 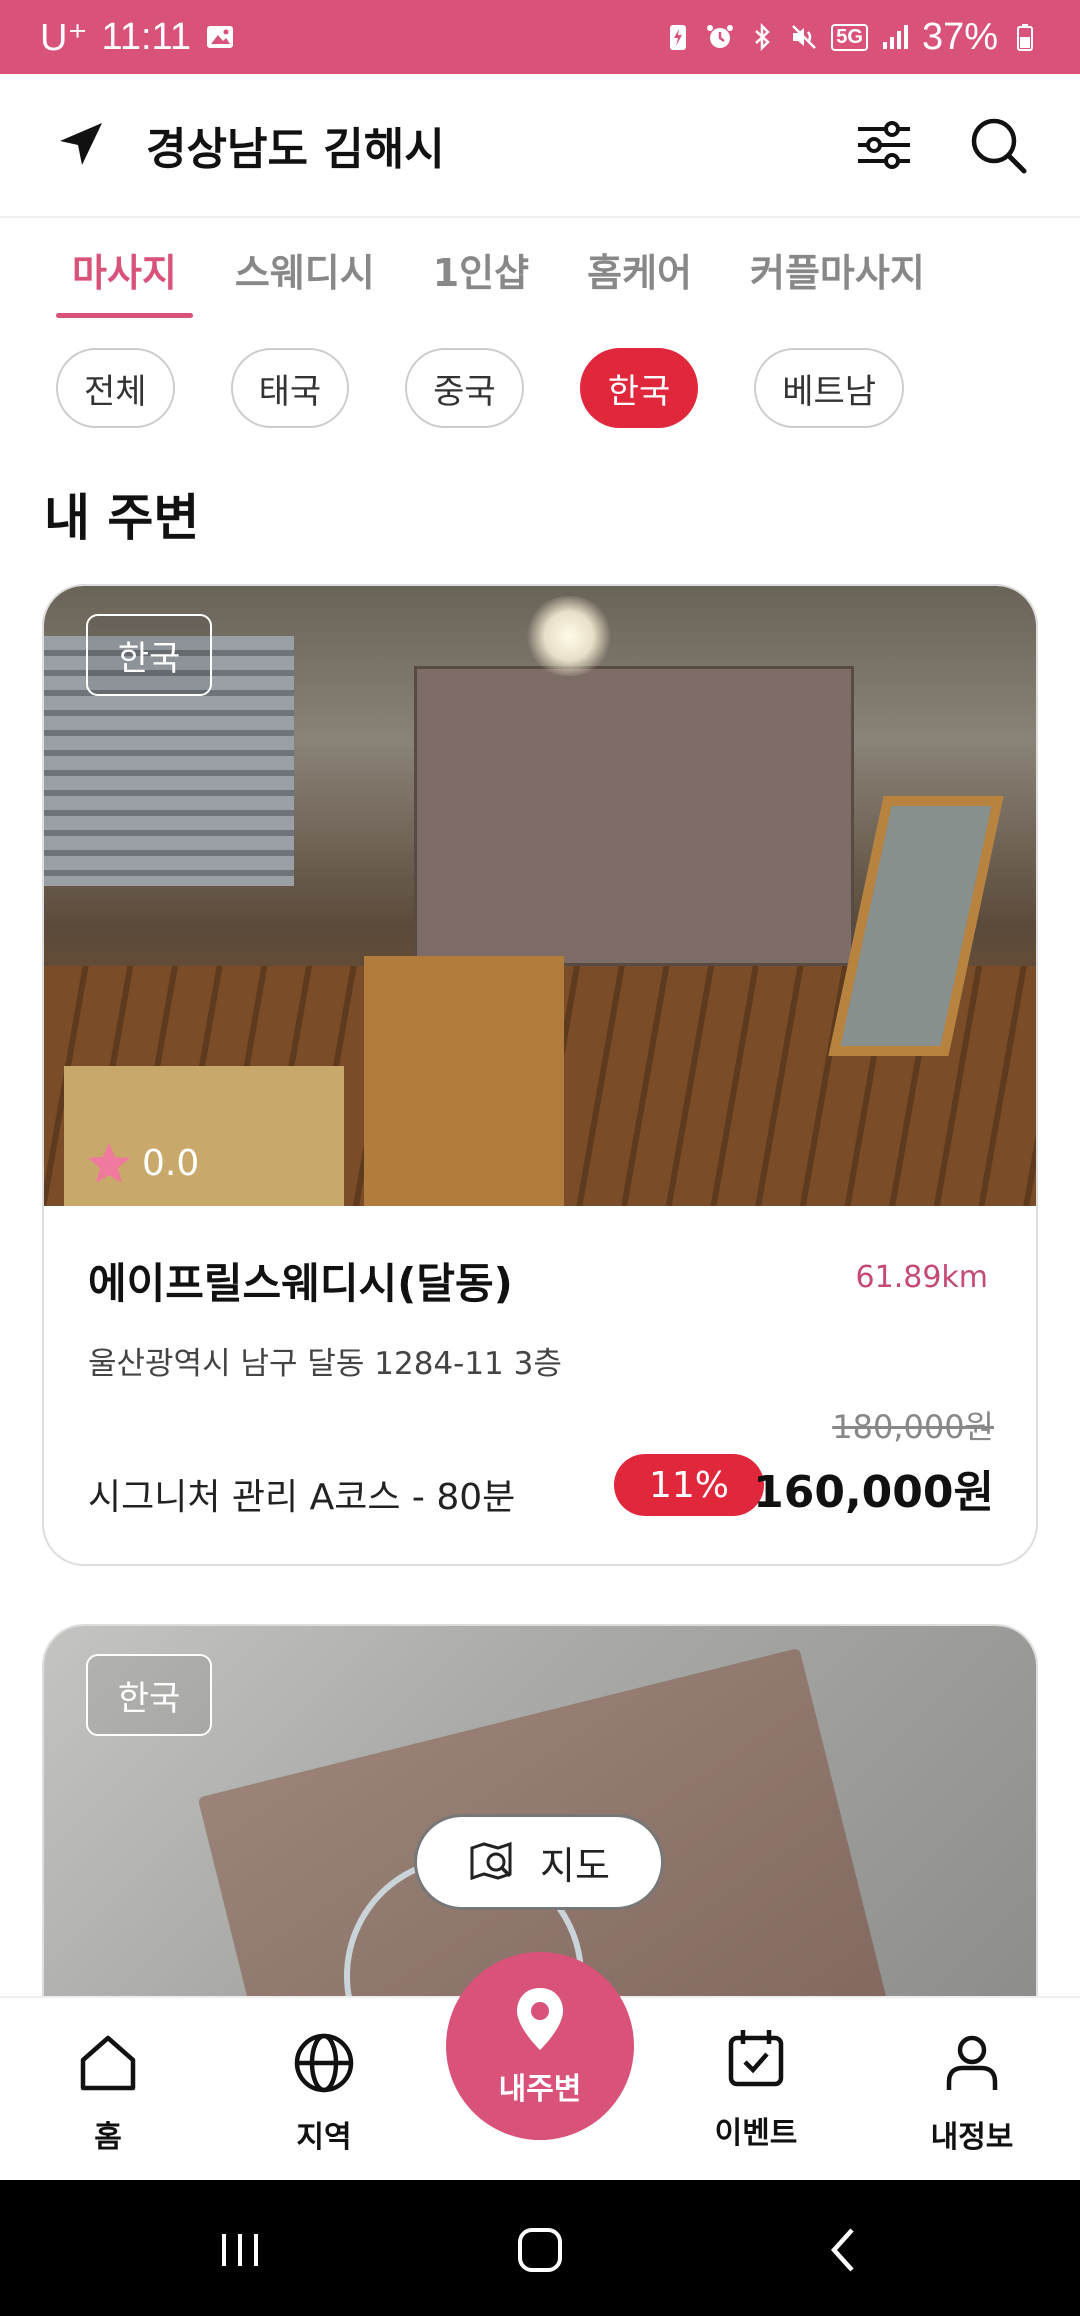 I want to click on home-button-icon, so click(x=540, y=2250).